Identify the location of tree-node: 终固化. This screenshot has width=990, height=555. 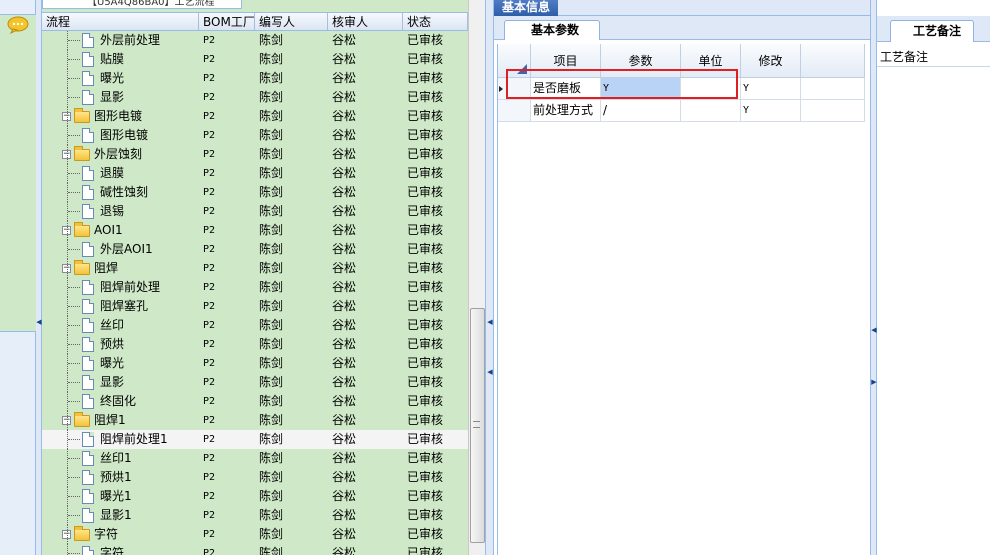
(120, 401).